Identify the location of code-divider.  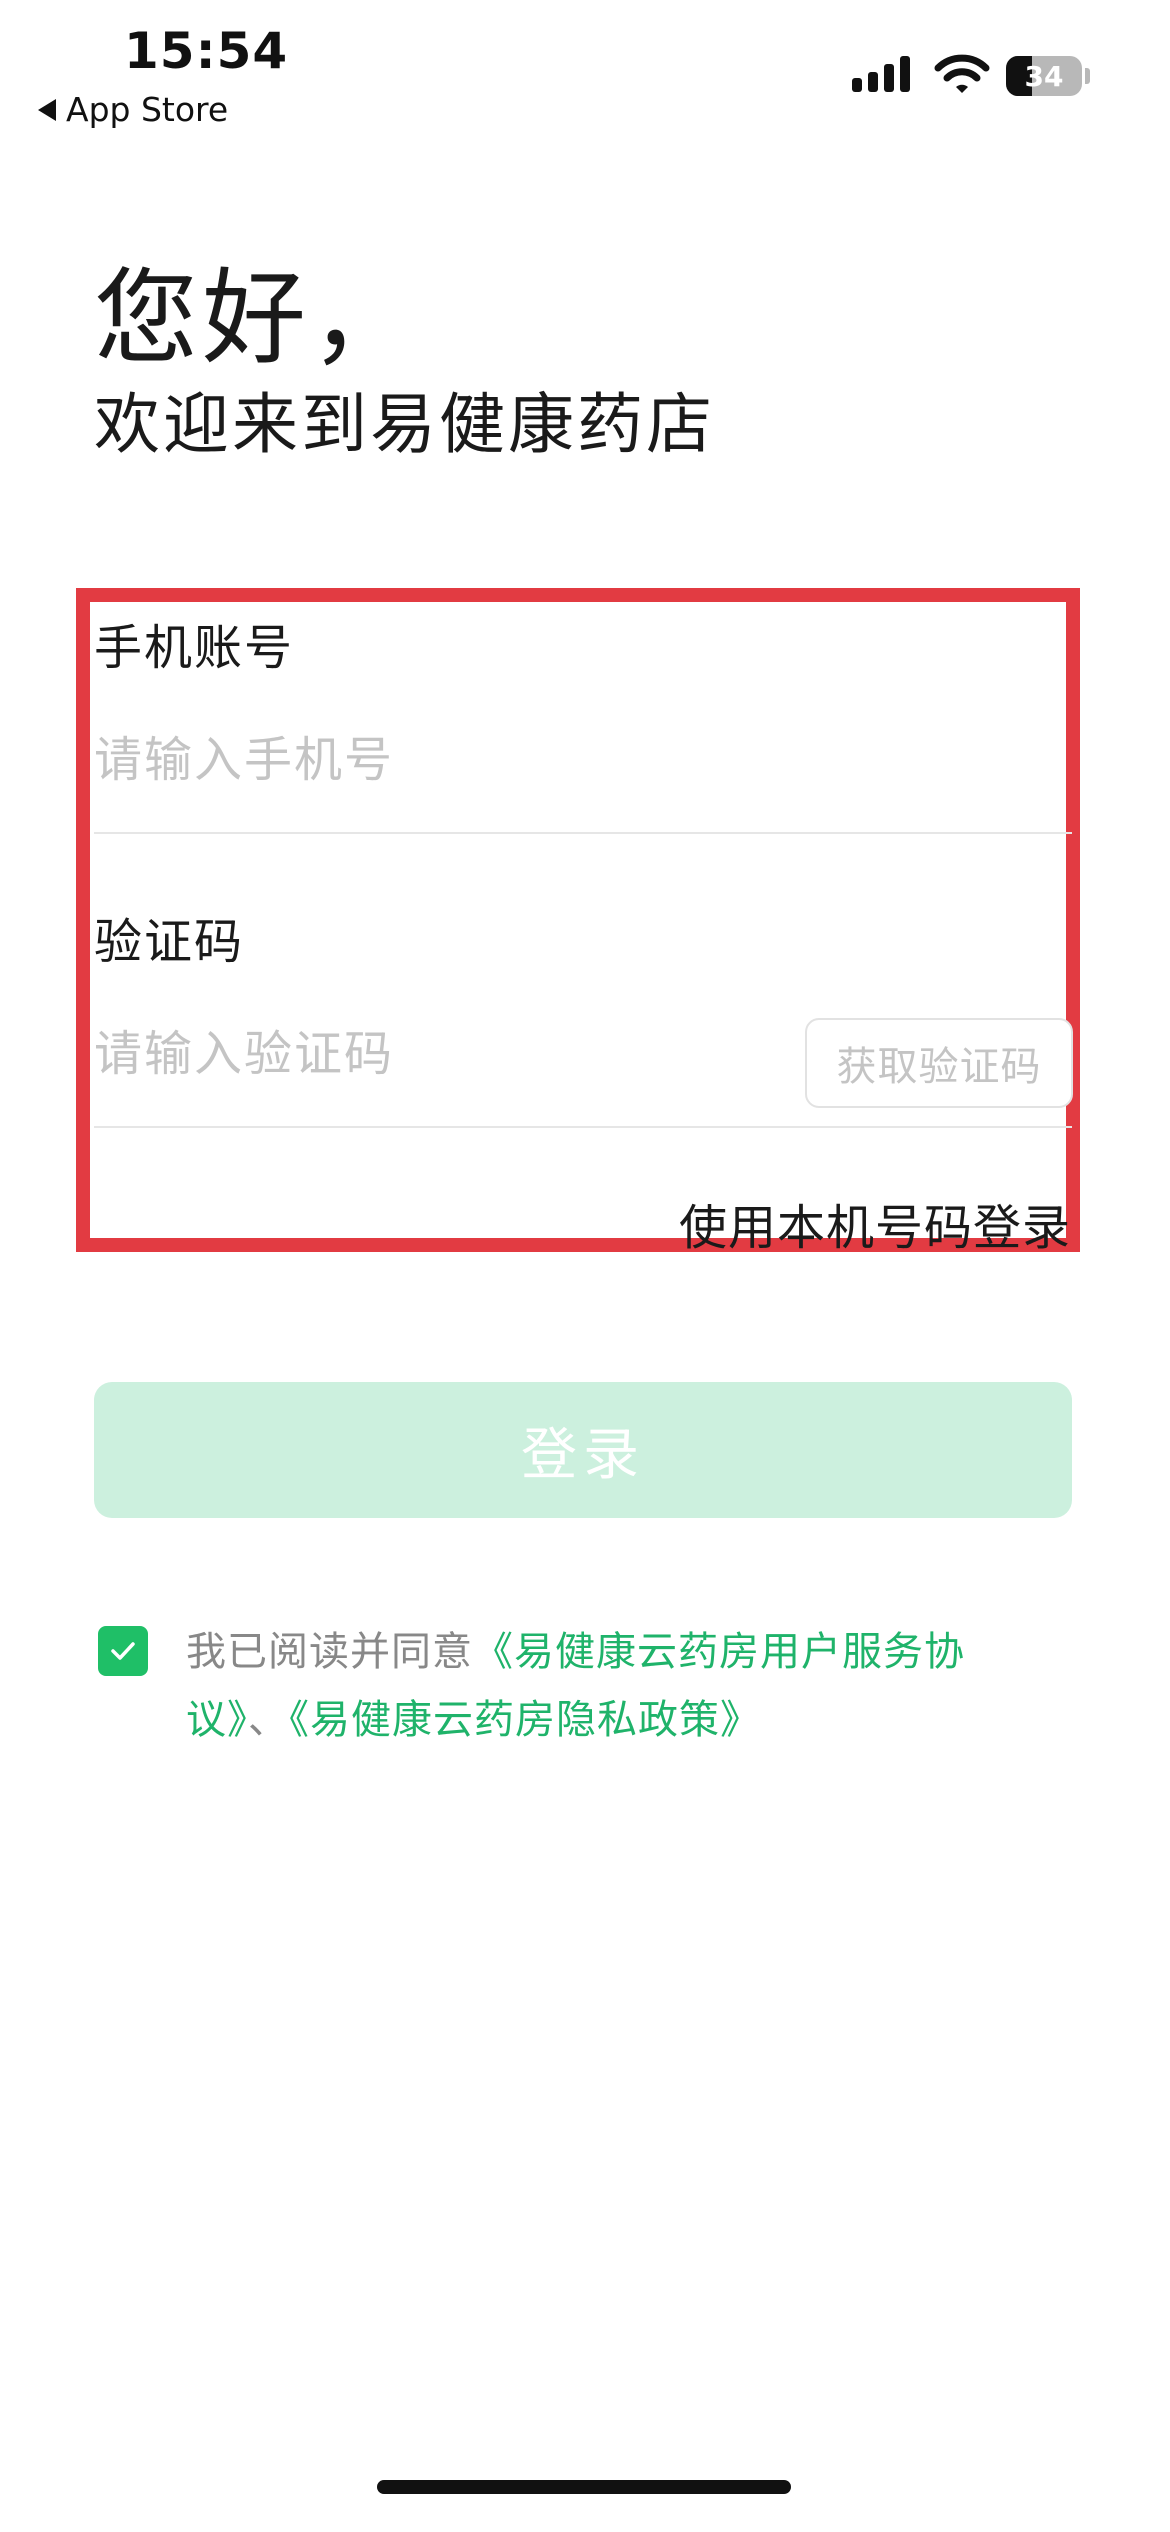
(583, 1127).